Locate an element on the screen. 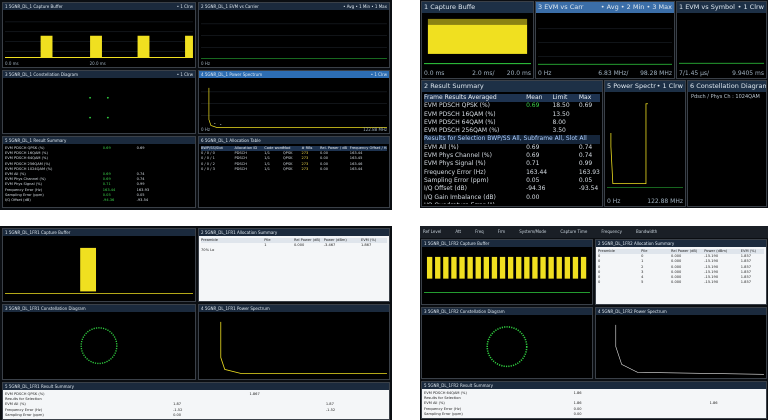 The height and width of the screenshot is (420, 768). table-row: Sampling Error (ppm) 0.05 0.05 is located at coordinates (512, 181).